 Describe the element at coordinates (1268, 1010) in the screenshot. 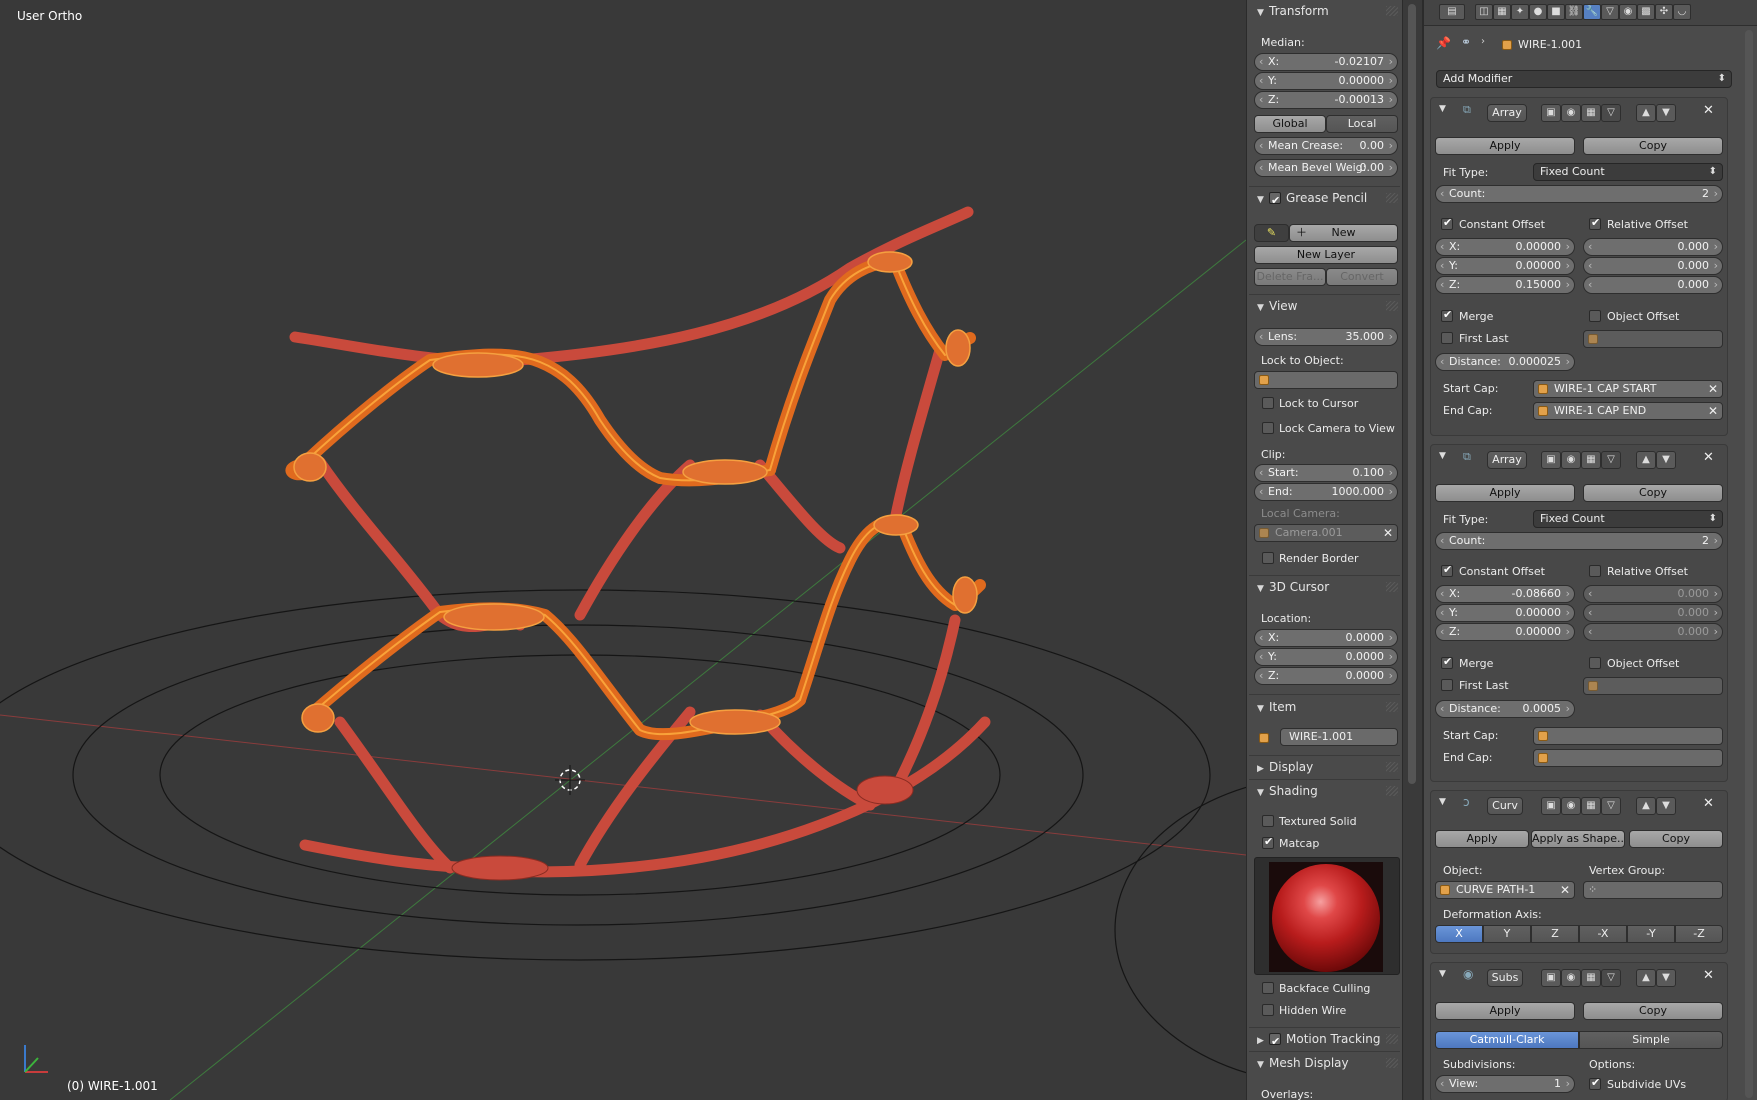

I see `hidden-wire-checkbox` at that location.